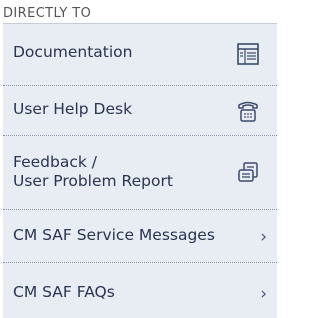  What do you see at coordinates (73, 109) in the screenshot?
I see `link-user-help-desk-label: User Help Desk` at bounding box center [73, 109].